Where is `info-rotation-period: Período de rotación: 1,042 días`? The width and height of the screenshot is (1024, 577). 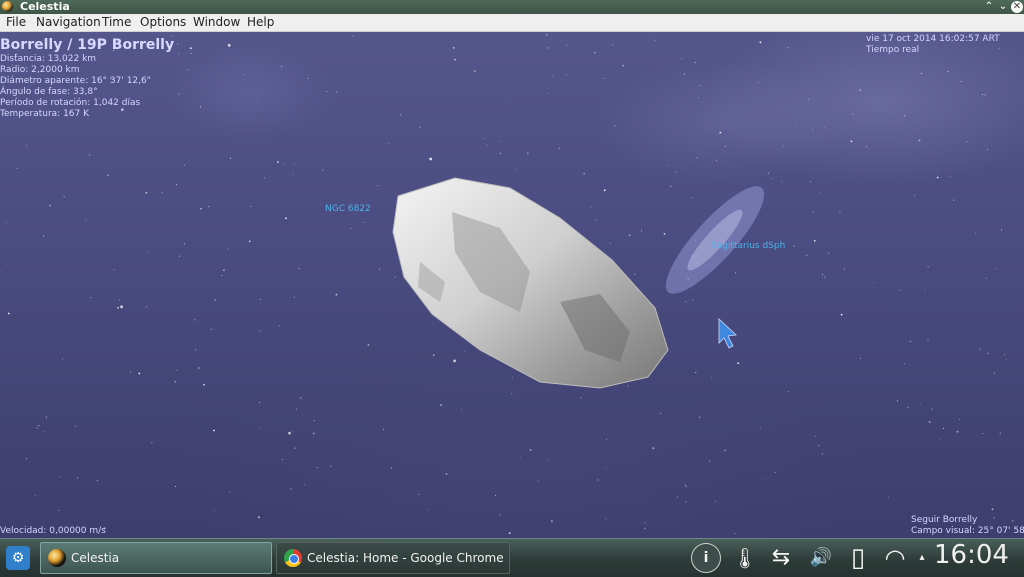 info-rotation-period: Período de rotación: 1,042 días is located at coordinates (70, 103).